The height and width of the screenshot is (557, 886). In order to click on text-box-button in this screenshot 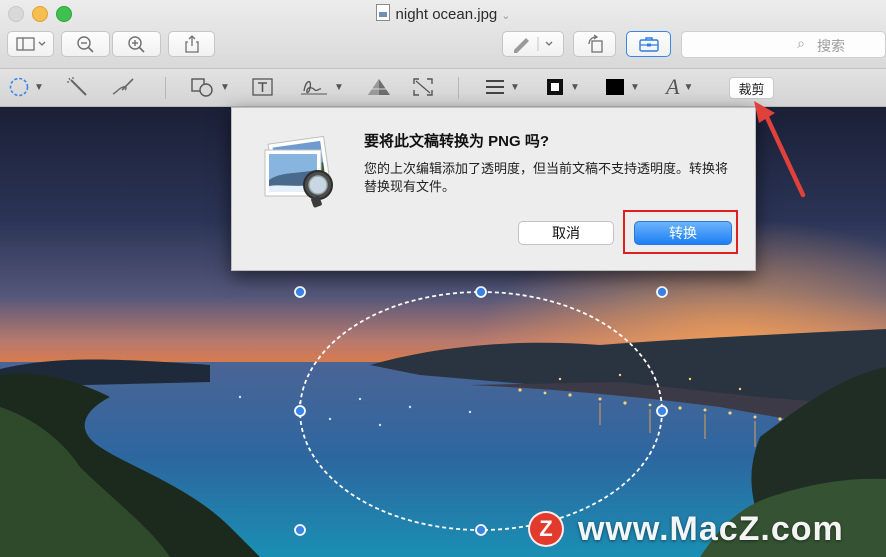, I will do `click(263, 87)`.